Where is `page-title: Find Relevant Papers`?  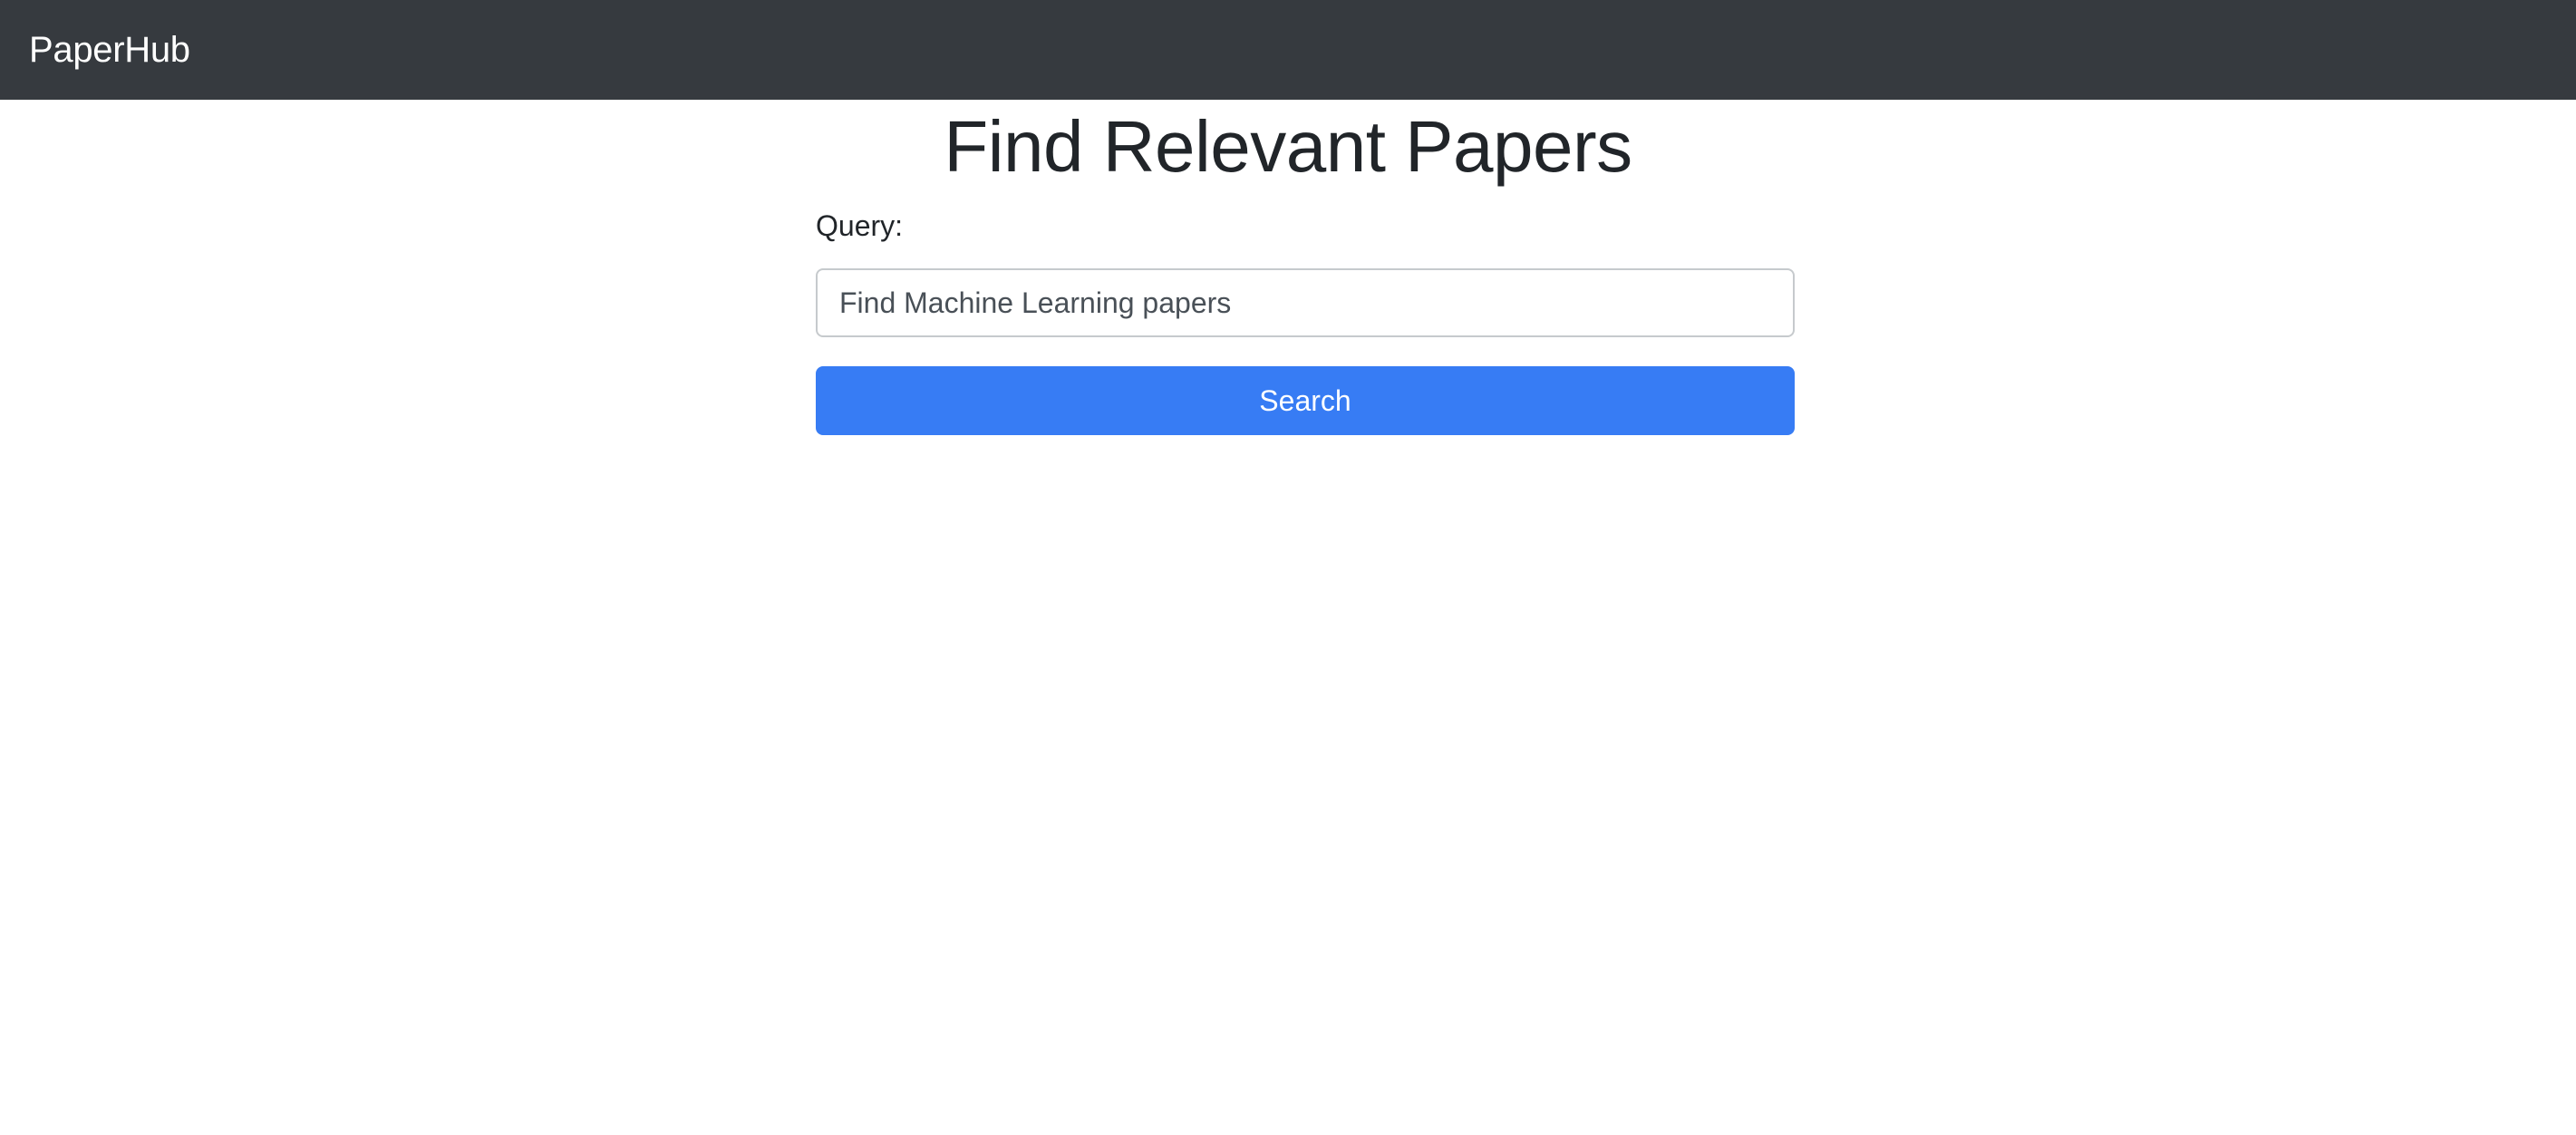
page-title: Find Relevant Papers is located at coordinates (1288, 146).